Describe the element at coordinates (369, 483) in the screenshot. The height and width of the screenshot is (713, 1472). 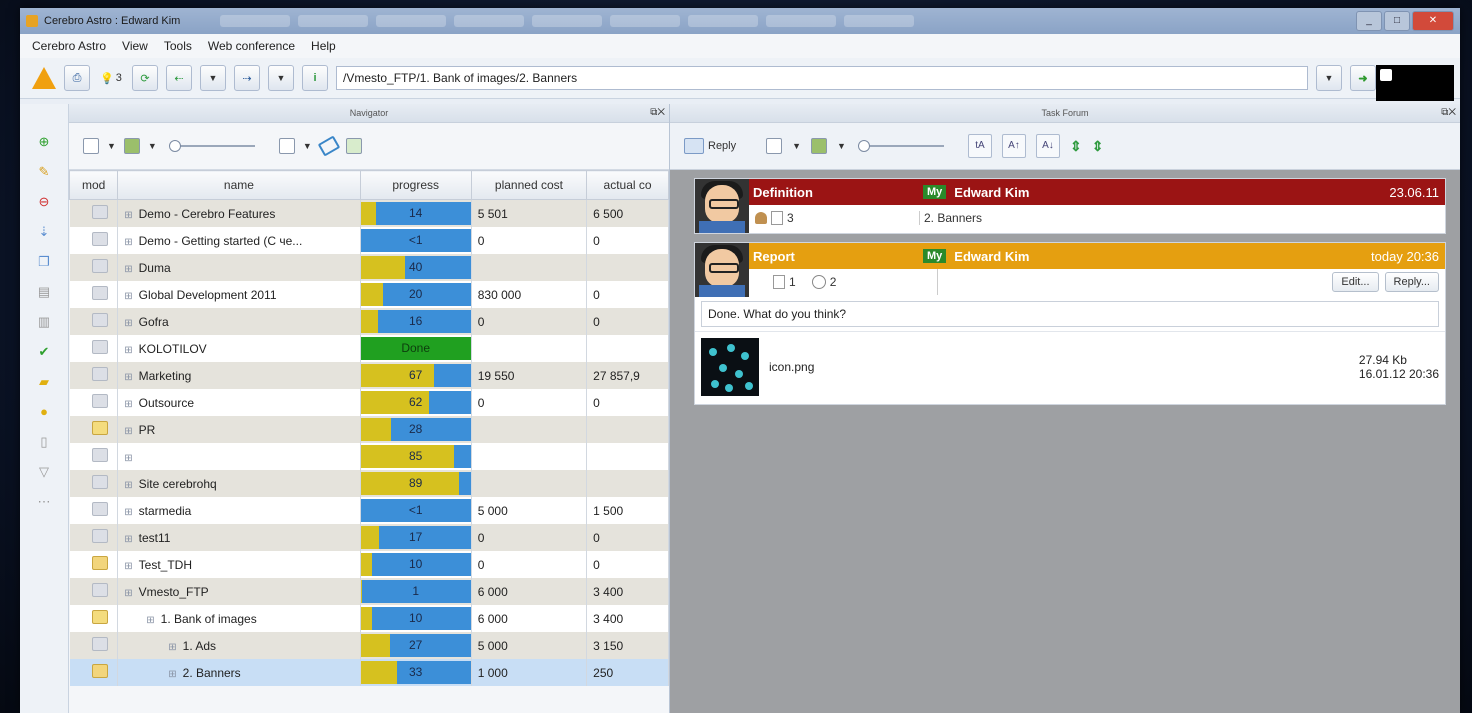
I see `table-row: ⊞ Site cerebrohq 89` at that location.